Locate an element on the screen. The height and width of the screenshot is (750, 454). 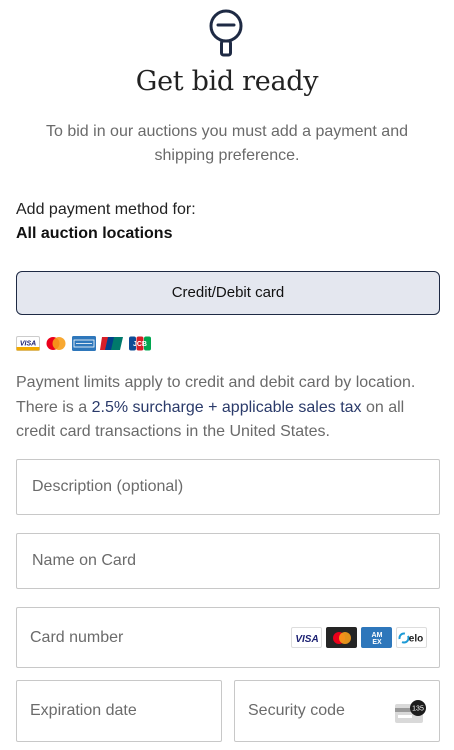
elo-icon: elo is located at coordinates (411, 637).